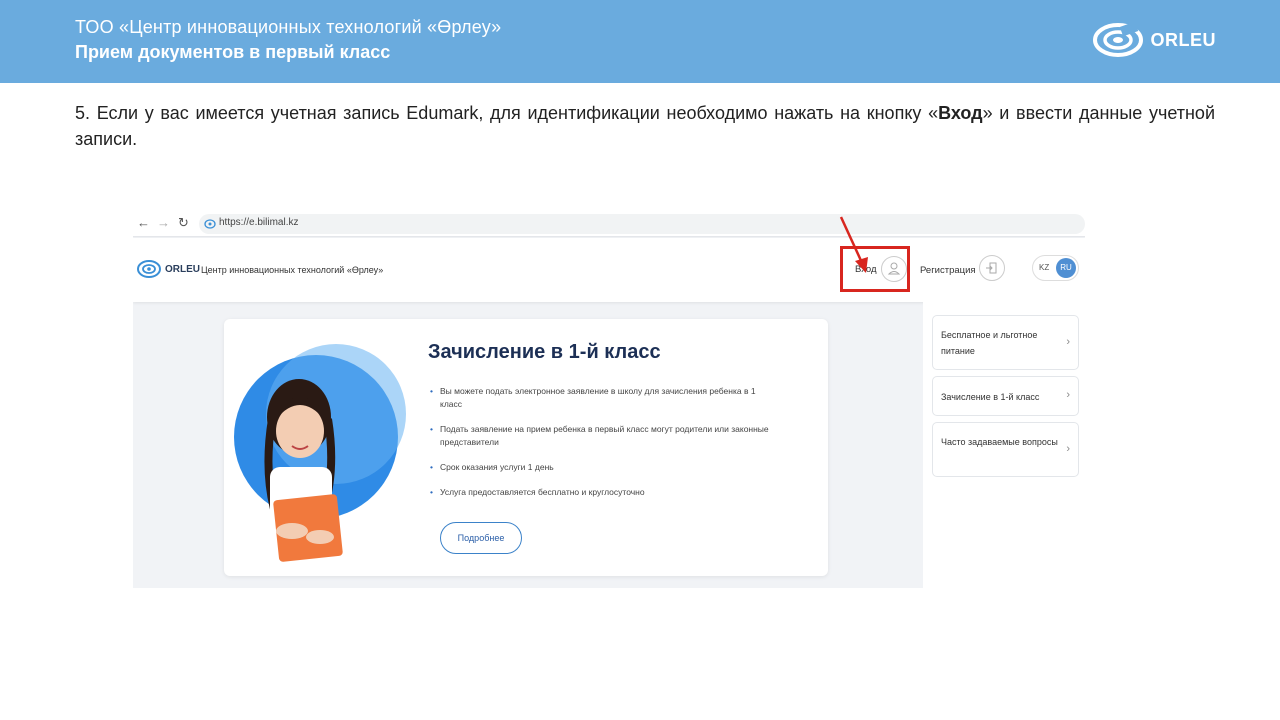 This screenshot has width=1280, height=720. I want to click on register-label: Регистрация, so click(948, 270).